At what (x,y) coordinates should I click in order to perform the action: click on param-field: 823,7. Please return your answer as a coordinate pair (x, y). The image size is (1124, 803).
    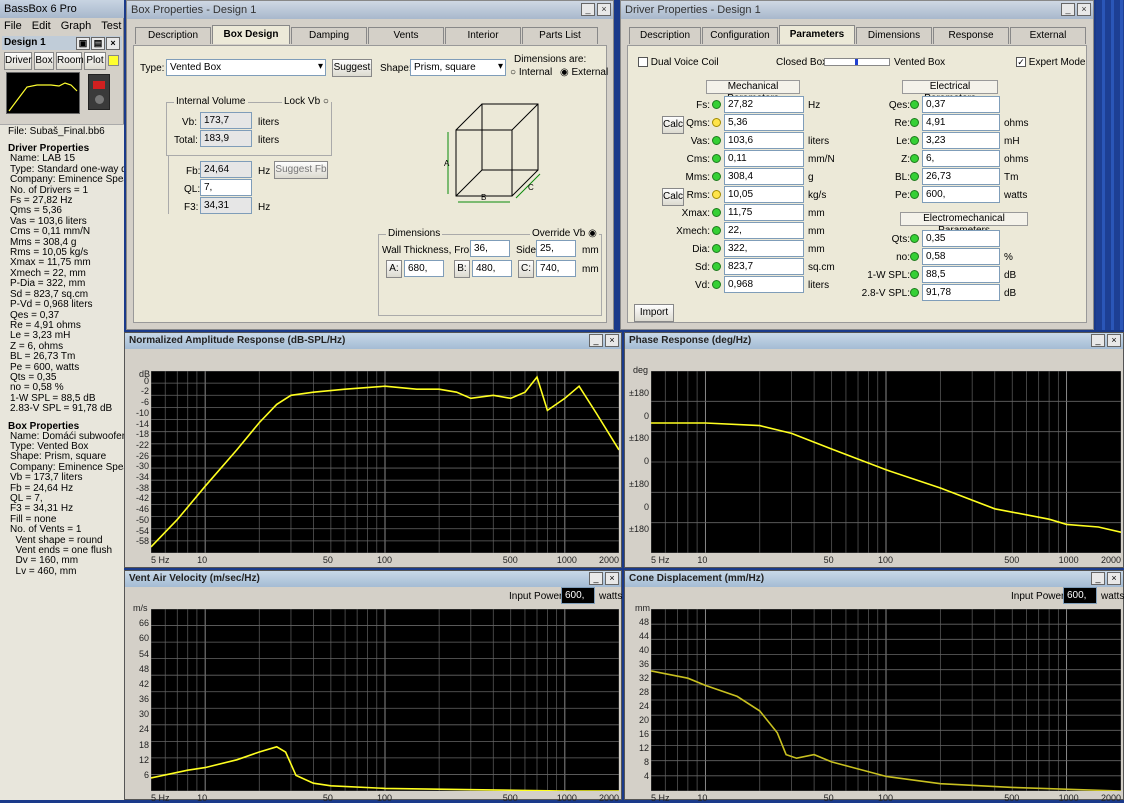
    Looking at the image, I should click on (764, 266).